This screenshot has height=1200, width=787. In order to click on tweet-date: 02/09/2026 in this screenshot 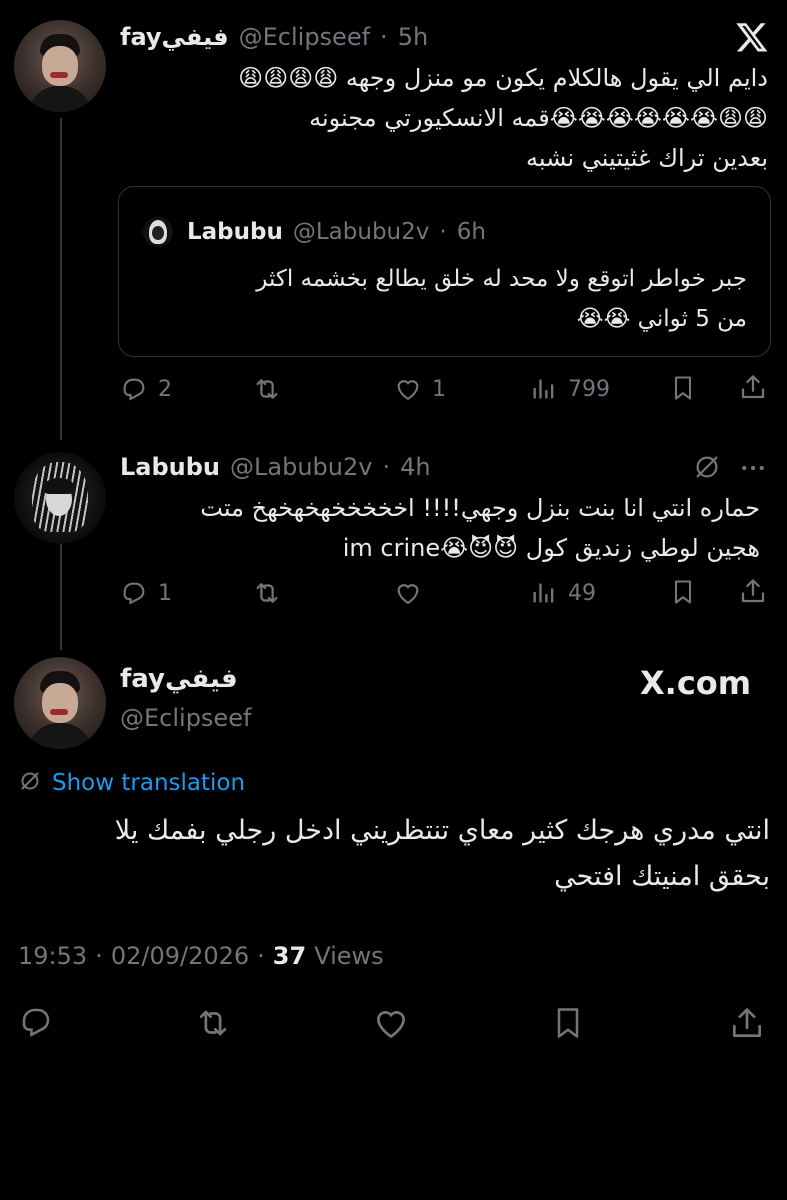, I will do `click(180, 956)`.